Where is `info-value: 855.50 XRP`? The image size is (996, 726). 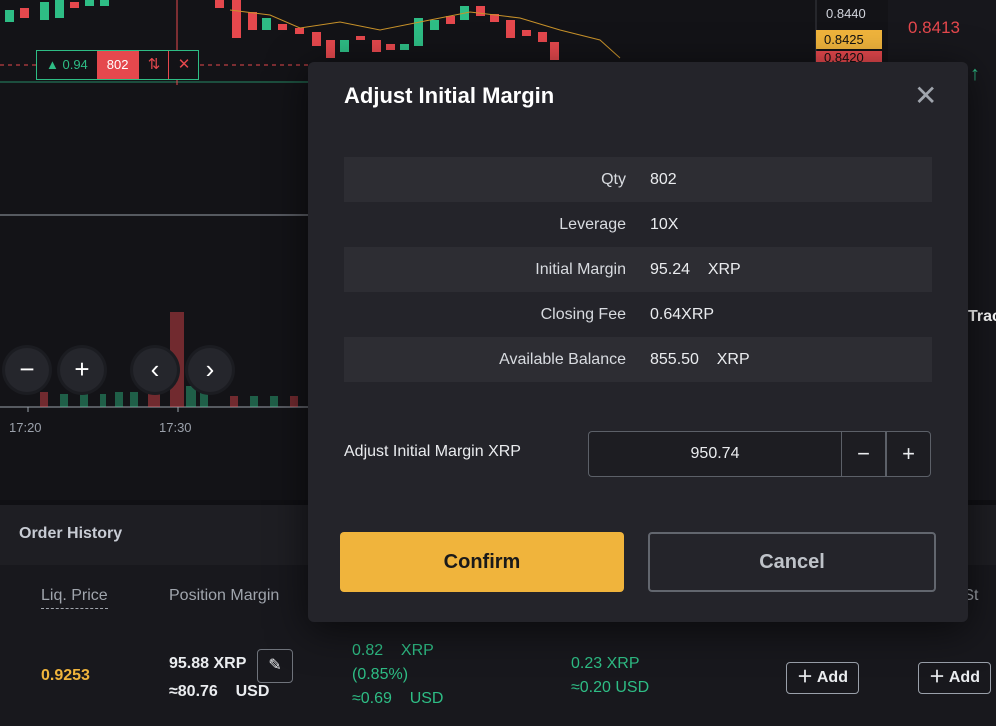
info-value: 855.50 XRP is located at coordinates (700, 359).